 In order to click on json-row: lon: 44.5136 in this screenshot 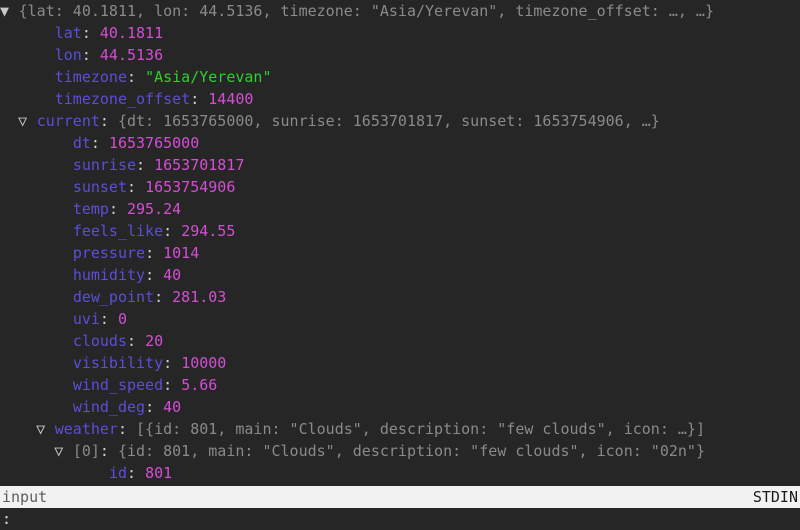, I will do `click(400, 55)`.